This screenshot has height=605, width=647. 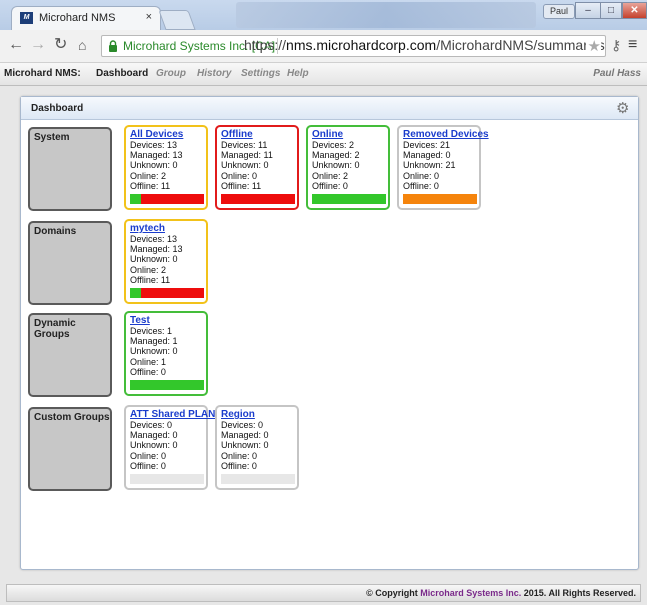 What do you see at coordinates (611, 10) in the screenshot?
I see `maximize-icon: □` at bounding box center [611, 10].